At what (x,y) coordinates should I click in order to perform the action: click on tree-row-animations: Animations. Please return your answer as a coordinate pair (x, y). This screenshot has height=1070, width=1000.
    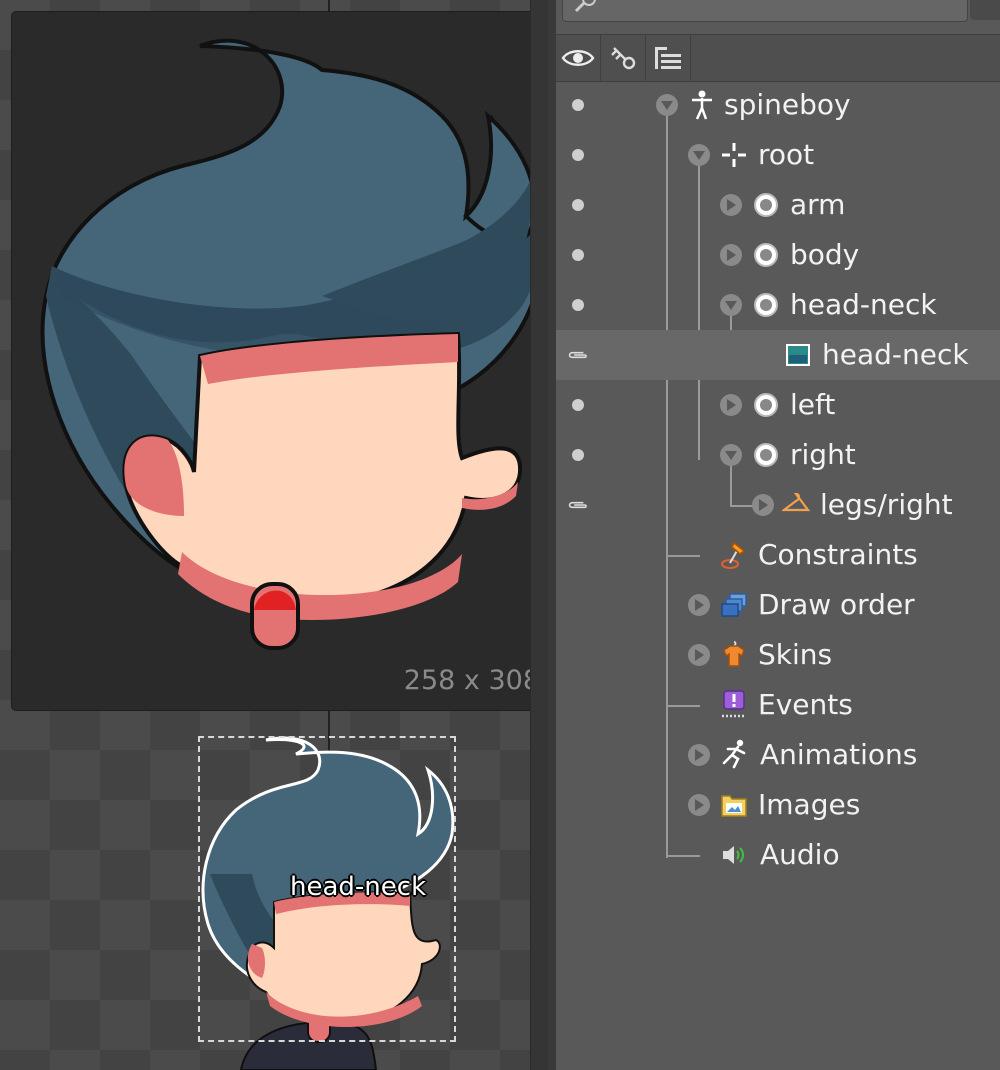
    Looking at the image, I should click on (778, 755).